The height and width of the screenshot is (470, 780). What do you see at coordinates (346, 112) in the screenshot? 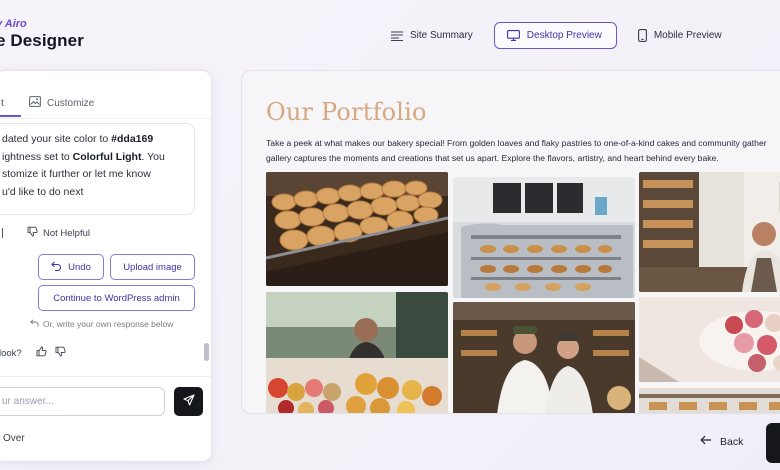
I see `portfolio-title: Our Portfolio` at bounding box center [346, 112].